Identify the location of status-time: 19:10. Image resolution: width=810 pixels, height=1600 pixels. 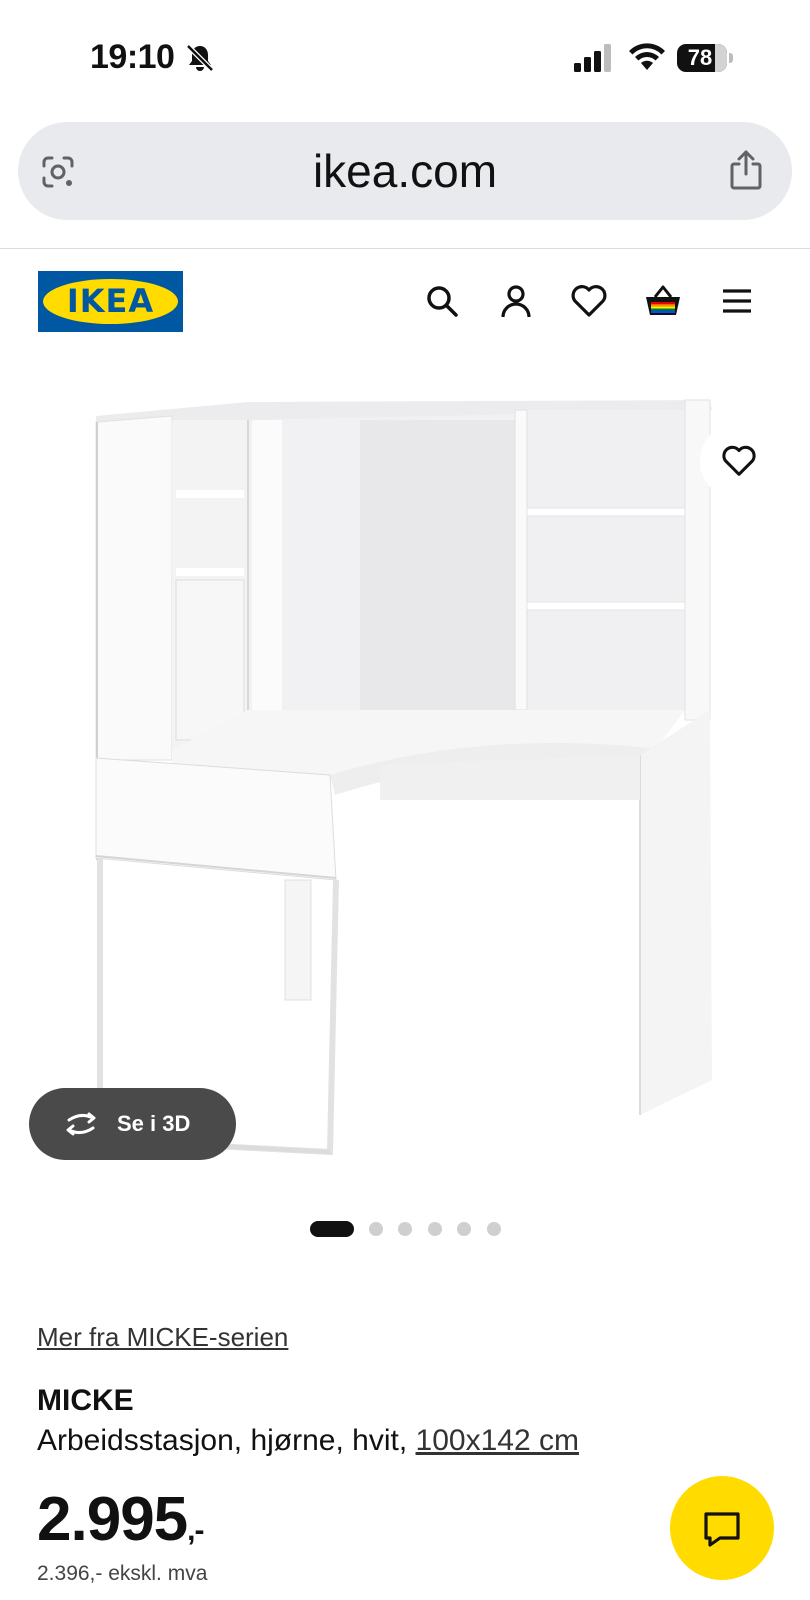
(132, 57).